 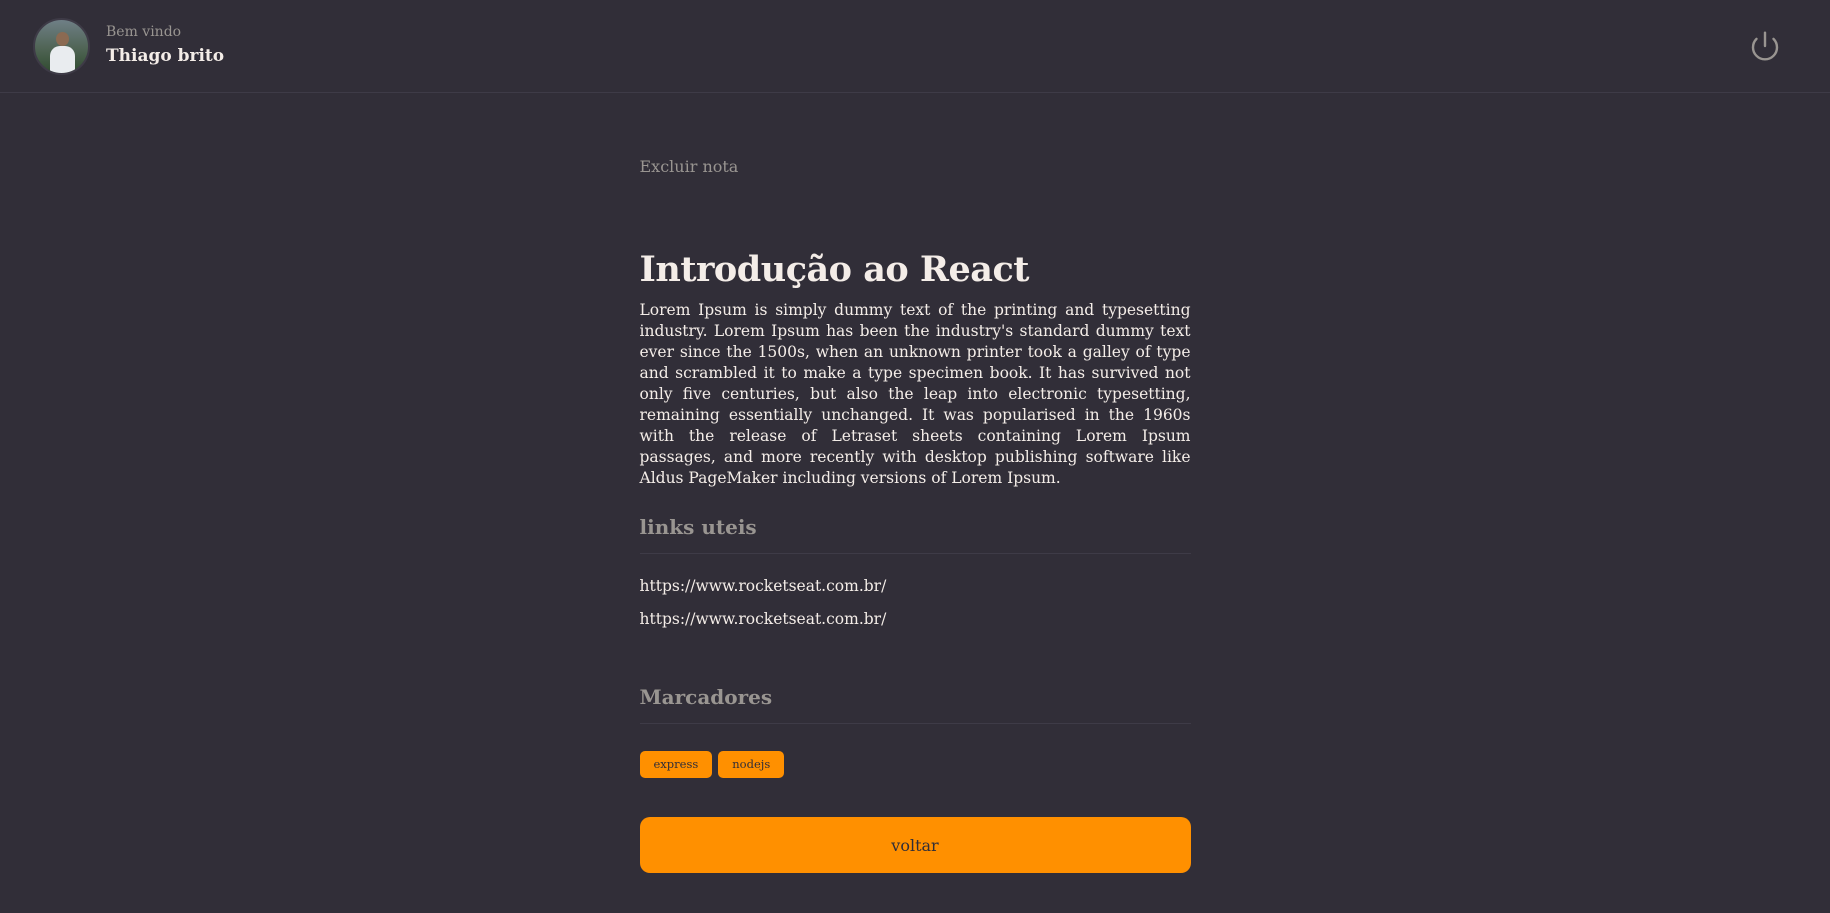 I want to click on power-icon, so click(x=1765, y=46).